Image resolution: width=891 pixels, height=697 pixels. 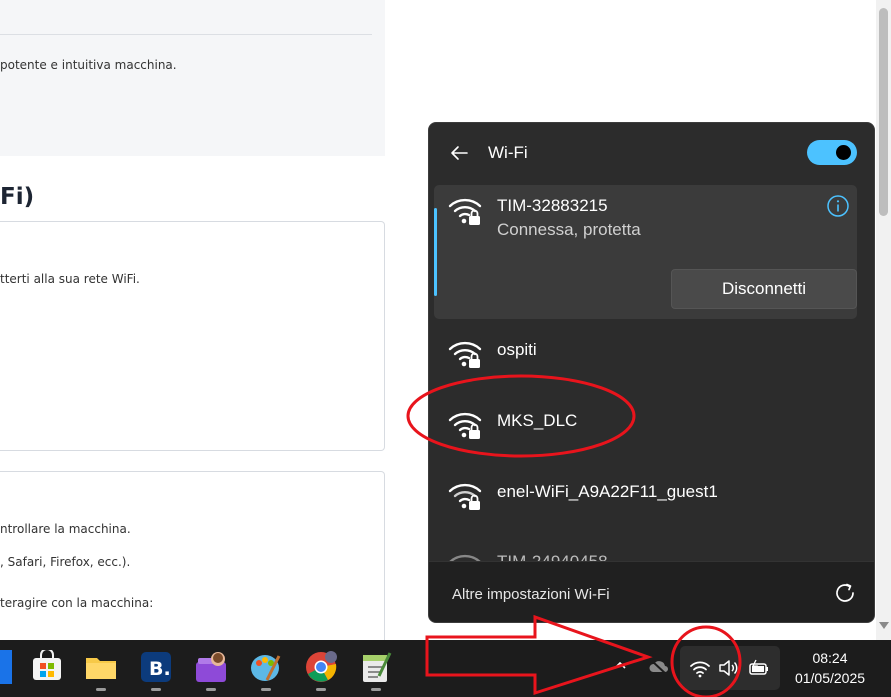 I want to click on page-scrollbar, so click(x=883, y=320).